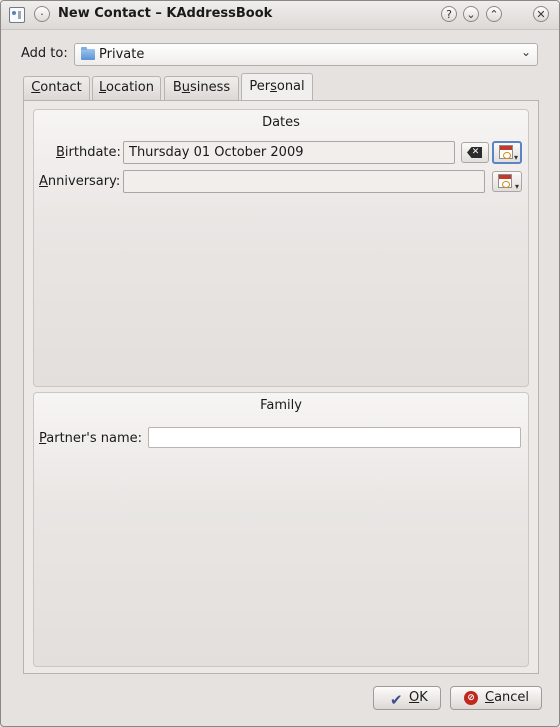  I want to click on cancel-label: Cancel, so click(507, 698).